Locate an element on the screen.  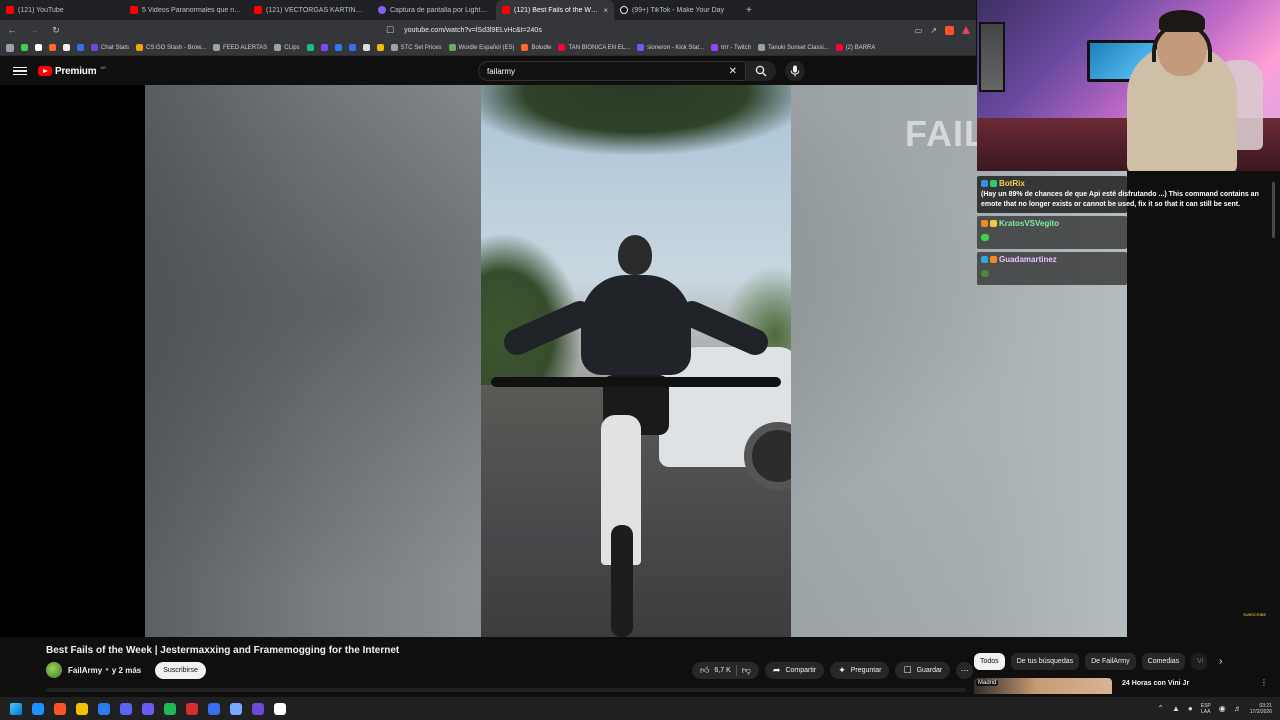
forward-arrow-icon: → is located at coordinates (34, 30).